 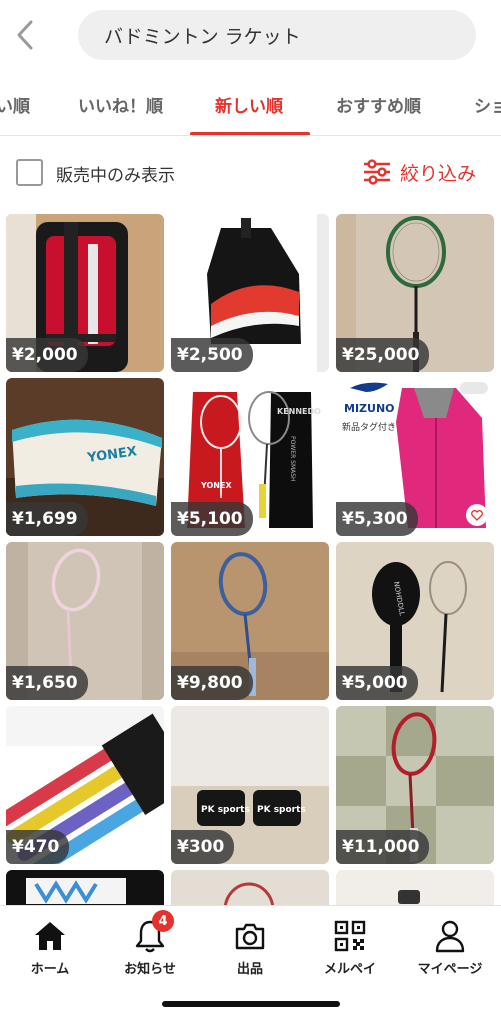 I want to click on person-icon-wrap, so click(x=450, y=936).